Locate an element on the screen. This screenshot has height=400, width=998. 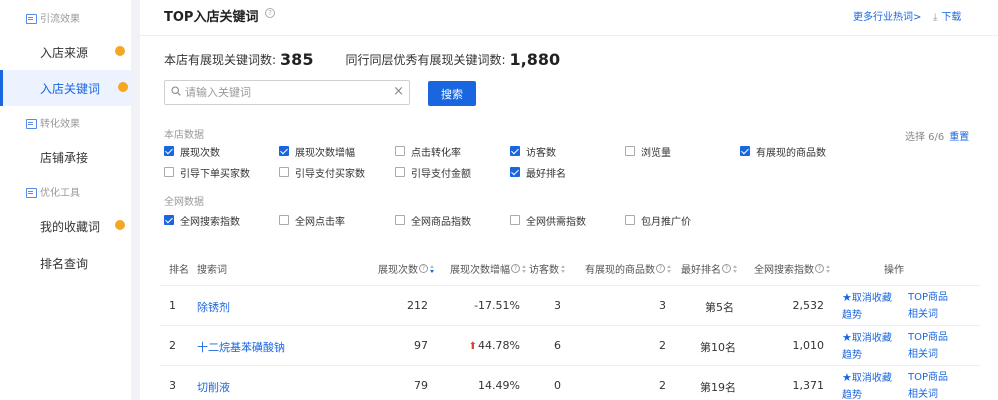
checkbox-visitors: 访客数 is located at coordinates (533, 151).